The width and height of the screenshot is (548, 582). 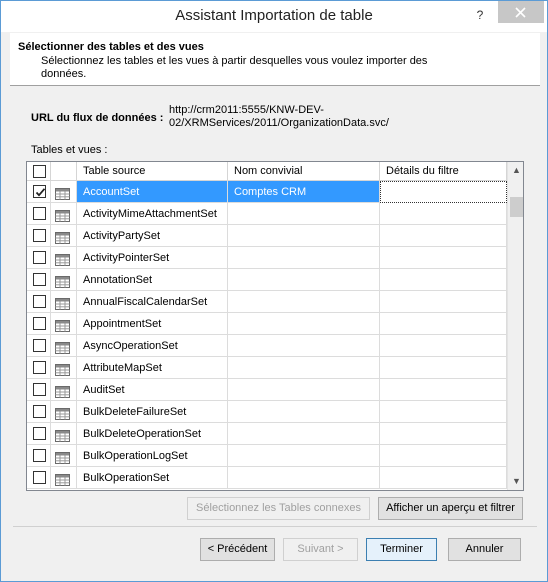 I want to click on cell-source-table: AnnotationSet, so click(x=152, y=280).